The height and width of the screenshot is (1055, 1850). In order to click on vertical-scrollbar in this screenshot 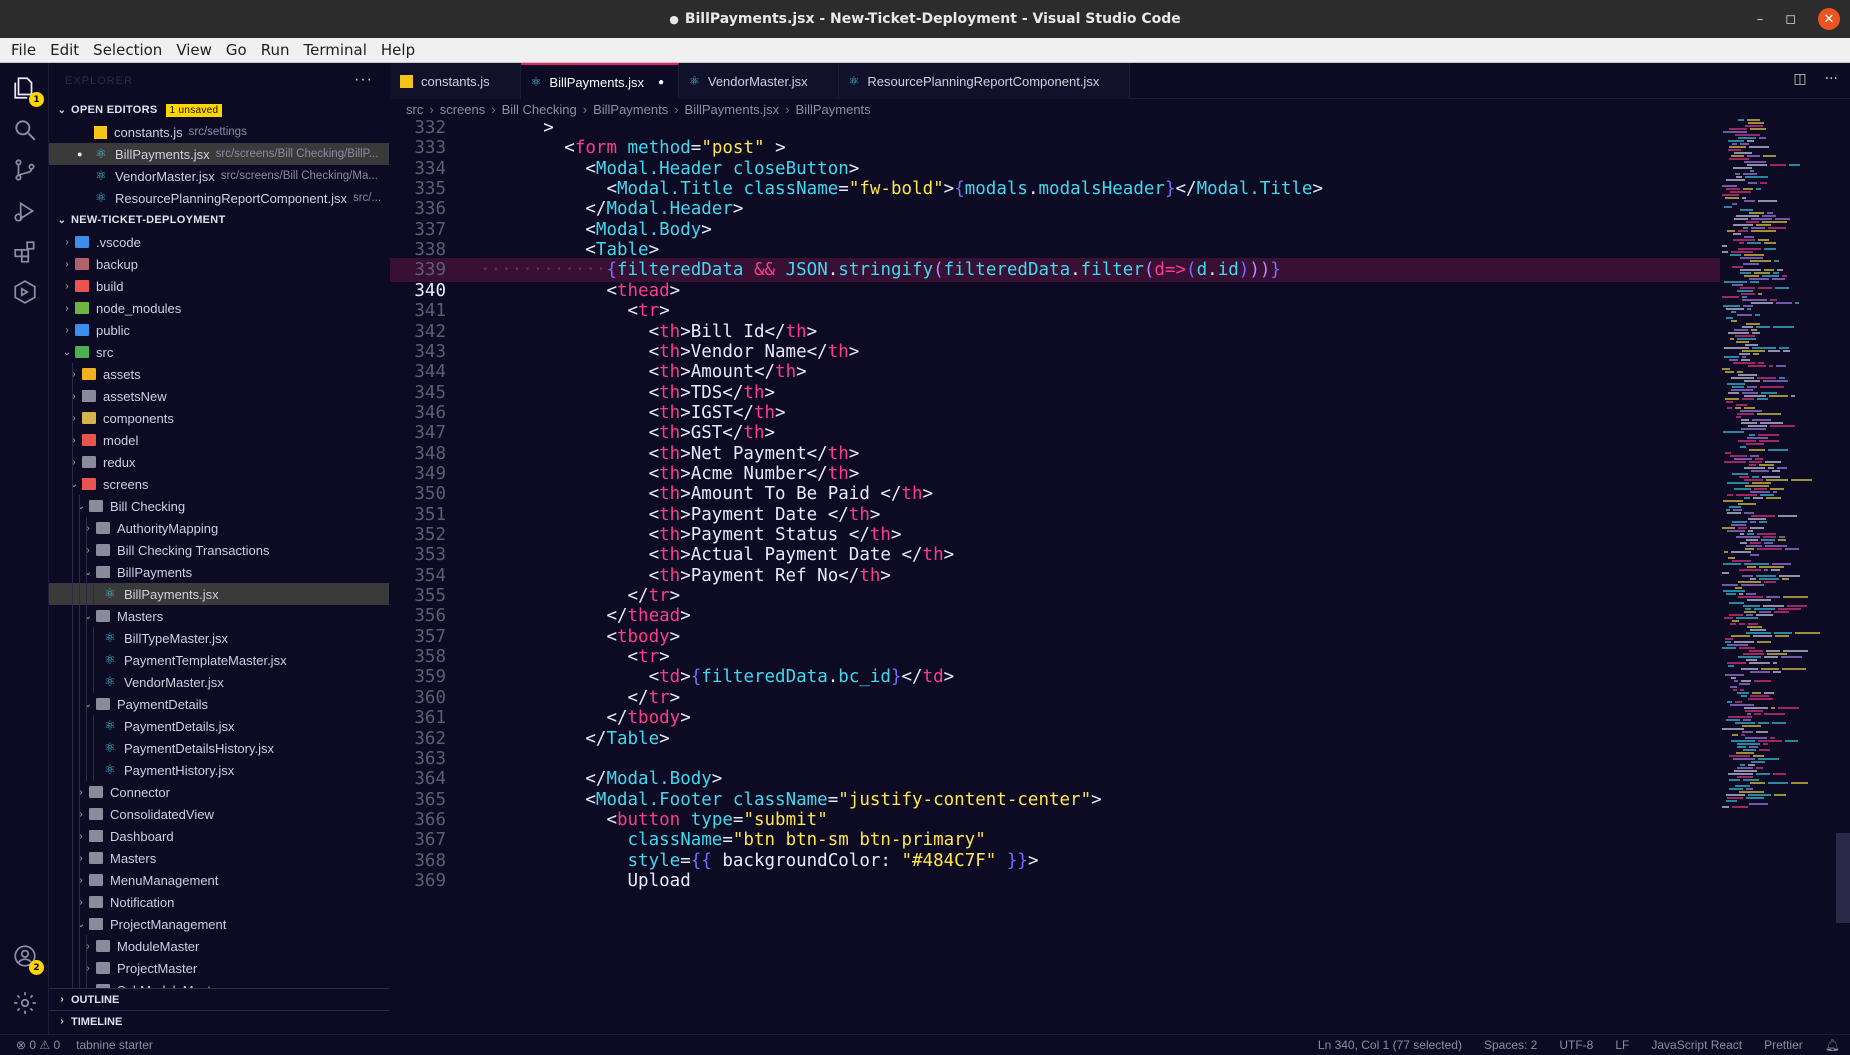, I will do `click(1843, 576)`.